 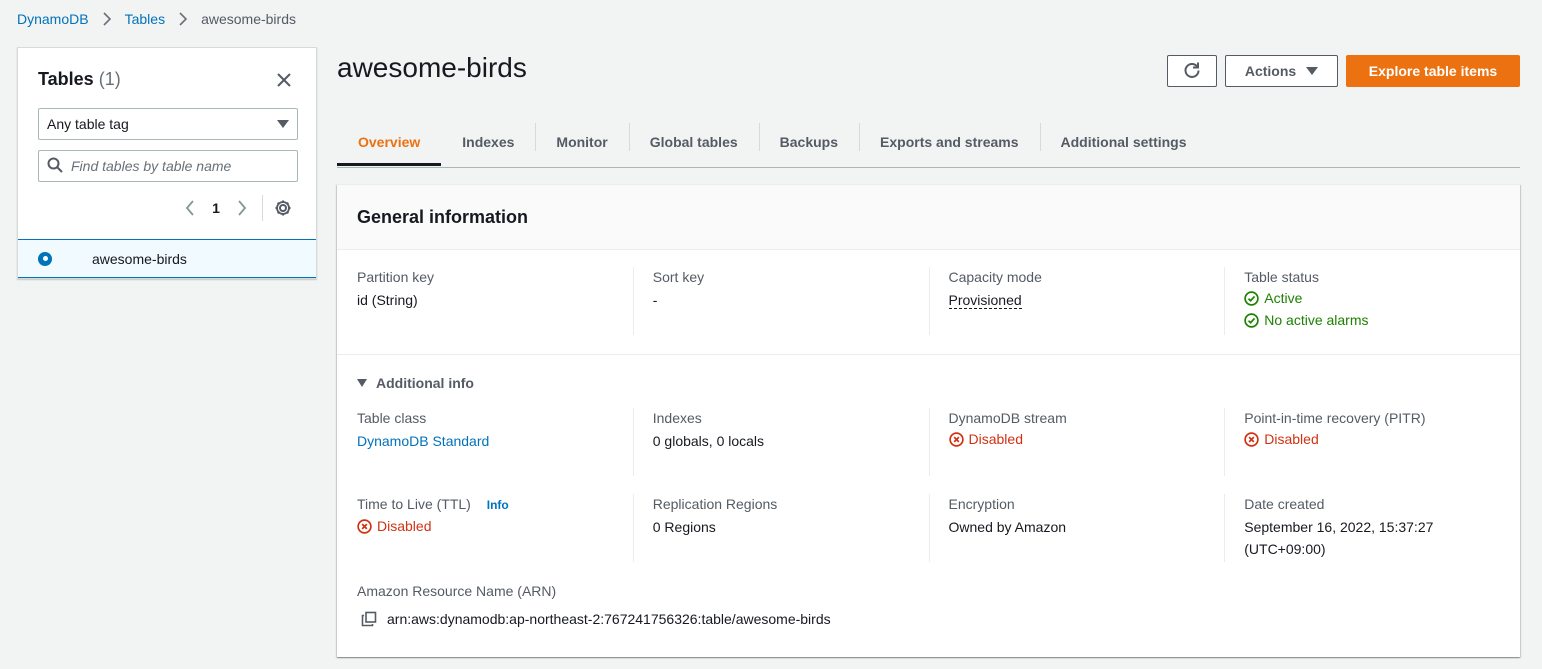 What do you see at coordinates (1007, 418) in the screenshot?
I see `dynamodb-stream-label: DynamoDB stream` at bounding box center [1007, 418].